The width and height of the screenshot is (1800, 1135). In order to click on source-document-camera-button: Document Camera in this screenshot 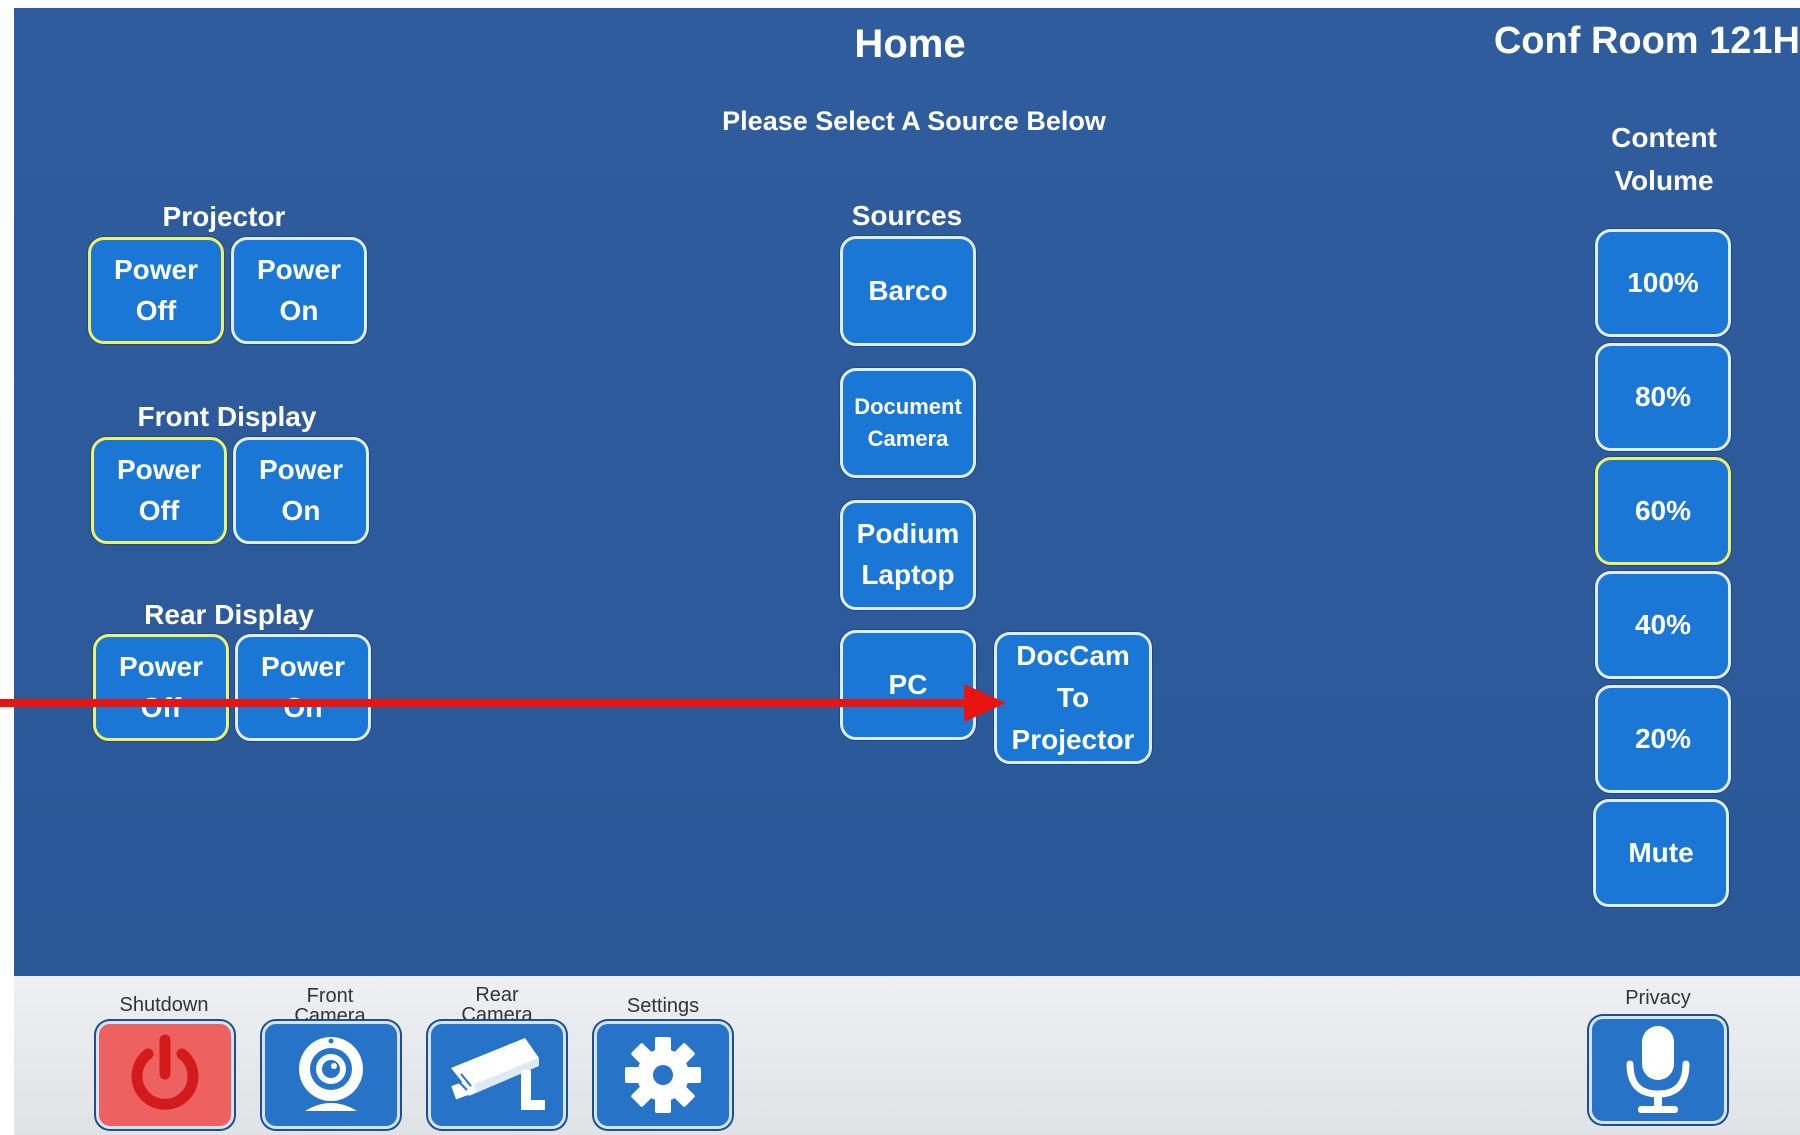, I will do `click(908, 423)`.